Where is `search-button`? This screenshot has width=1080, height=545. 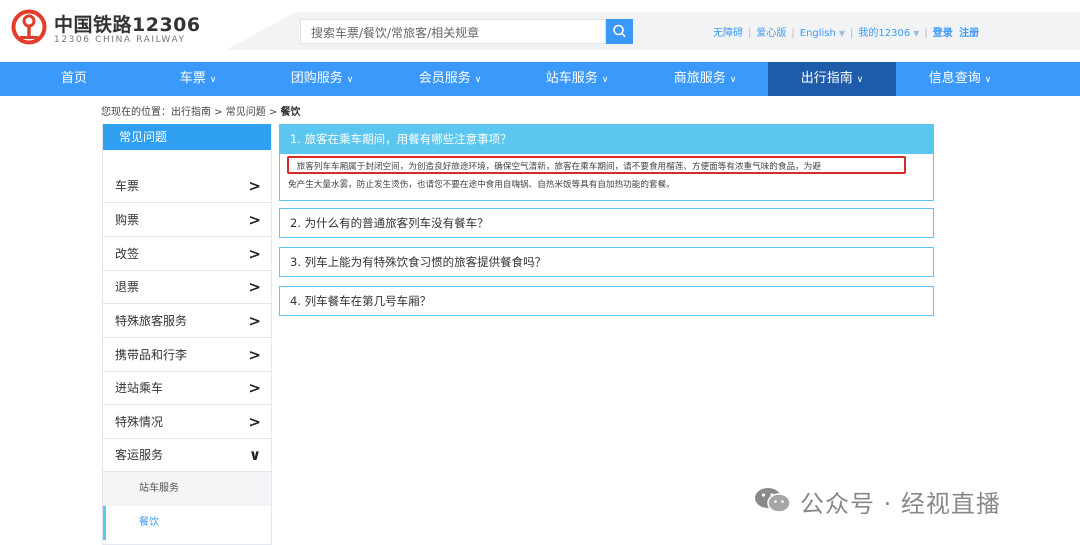 search-button is located at coordinates (619, 31).